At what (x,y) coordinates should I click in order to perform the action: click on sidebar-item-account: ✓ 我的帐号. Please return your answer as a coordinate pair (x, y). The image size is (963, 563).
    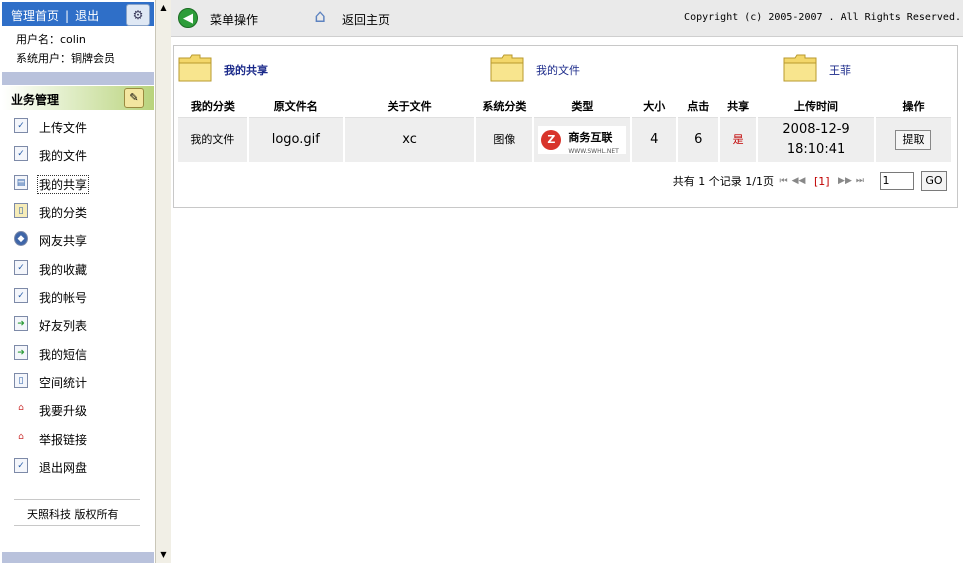
    Looking at the image, I should click on (79, 296).